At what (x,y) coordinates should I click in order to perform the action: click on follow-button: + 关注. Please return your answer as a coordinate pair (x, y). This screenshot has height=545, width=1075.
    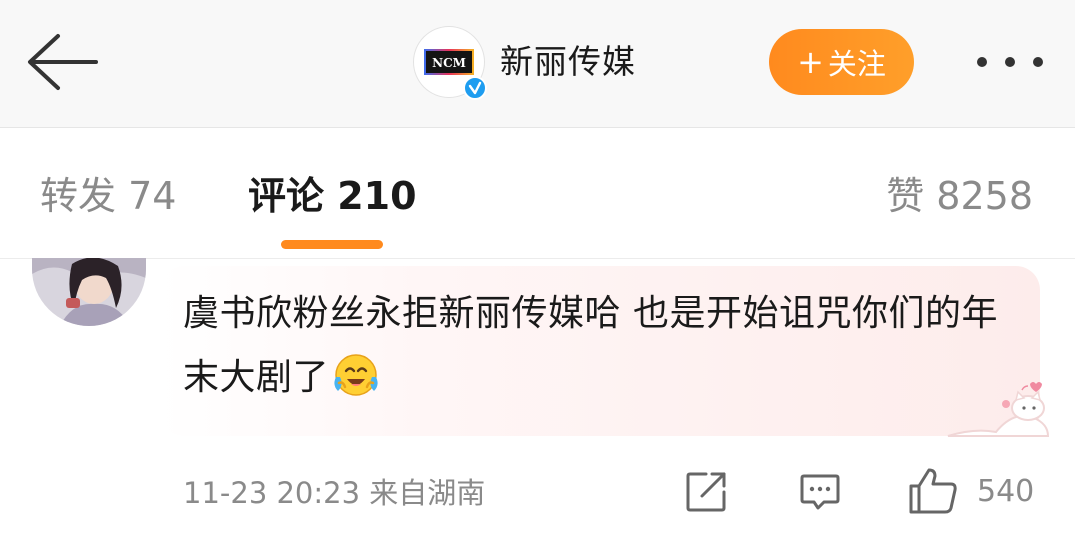
    Looking at the image, I should click on (841, 62).